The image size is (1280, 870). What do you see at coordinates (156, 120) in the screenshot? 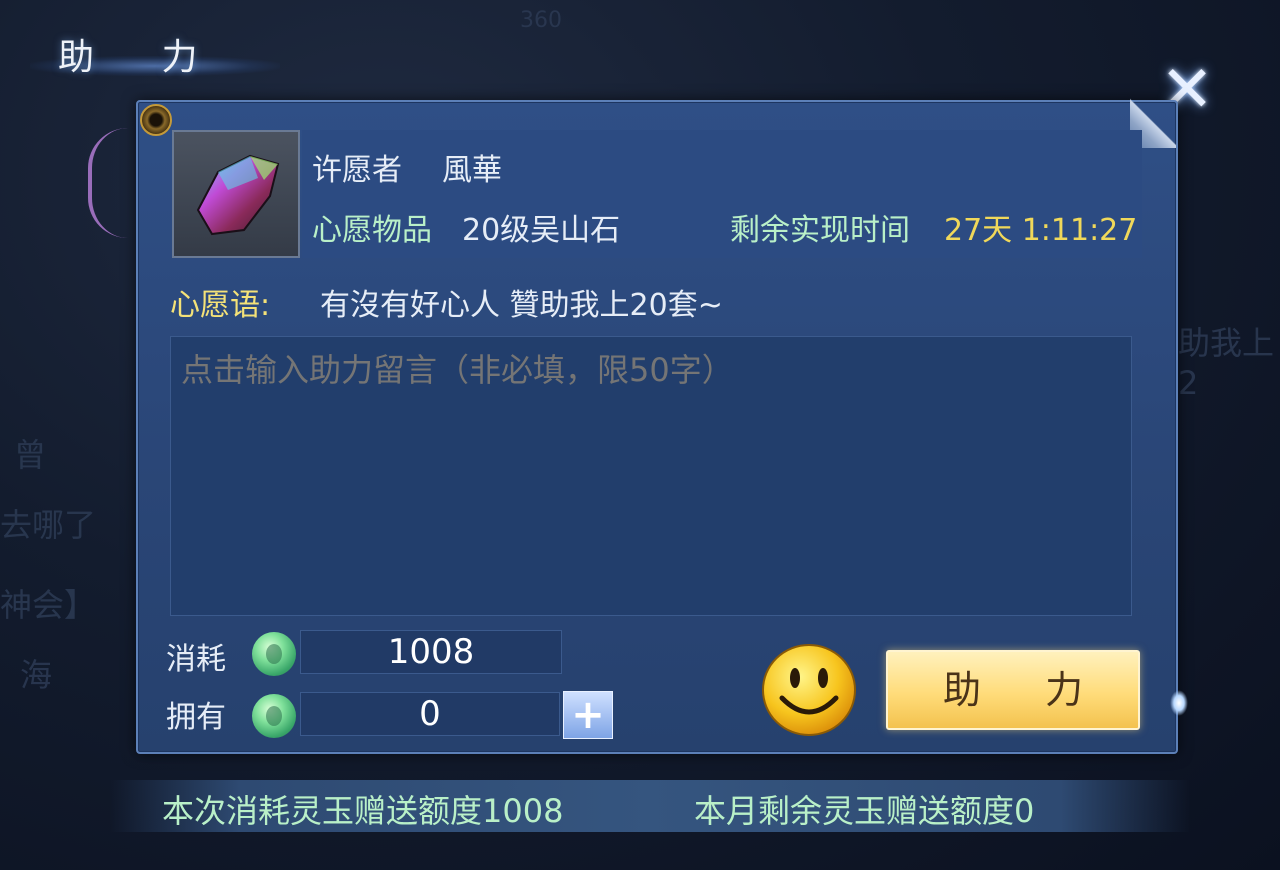
I see `pin-decoration` at bounding box center [156, 120].